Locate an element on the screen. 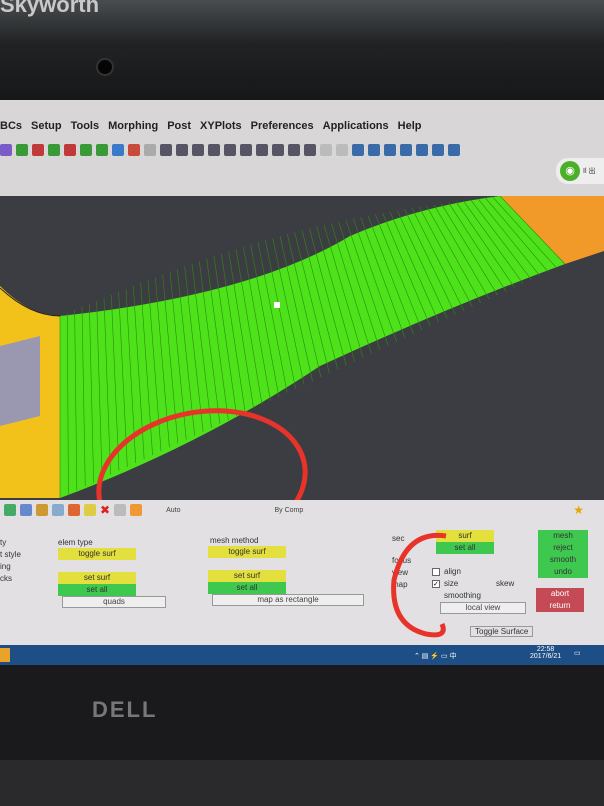 This screenshot has width=604, height=806. wifi-icon: ◉ is located at coordinates (570, 171).